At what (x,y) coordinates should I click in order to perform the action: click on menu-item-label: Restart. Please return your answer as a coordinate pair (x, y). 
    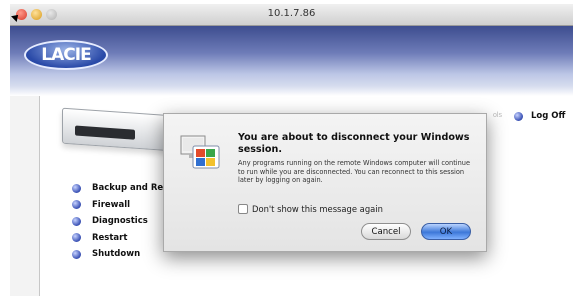
    Looking at the image, I should click on (110, 237).